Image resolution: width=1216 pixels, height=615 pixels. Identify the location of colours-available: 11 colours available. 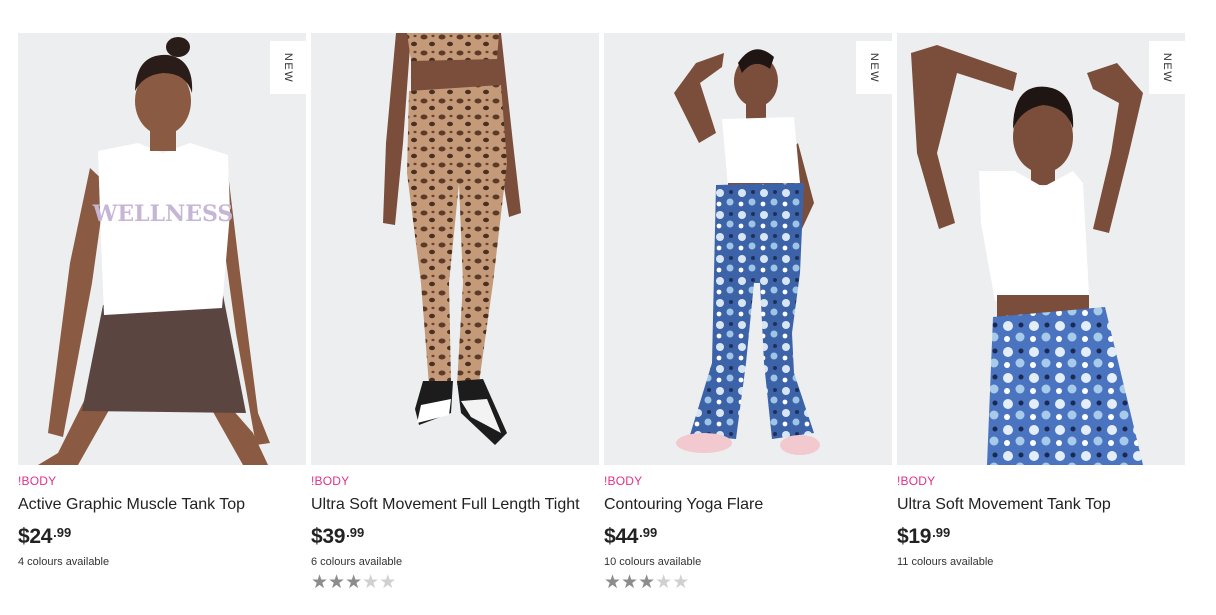
(945, 562).